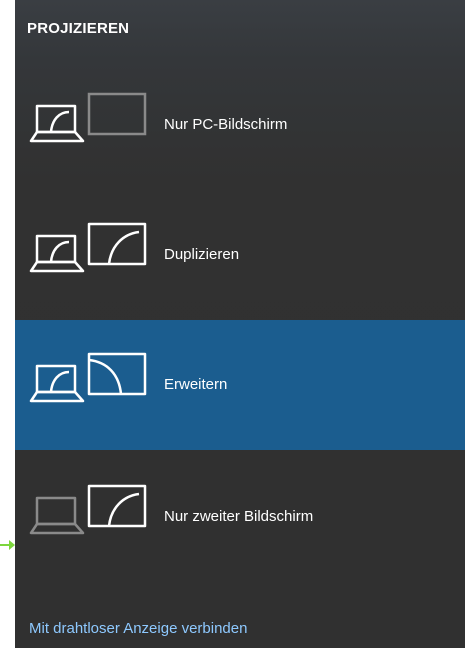 Image resolution: width=468 pixels, height=648 pixels. Describe the element at coordinates (90, 255) in the screenshot. I see `duplicate-icon` at that location.